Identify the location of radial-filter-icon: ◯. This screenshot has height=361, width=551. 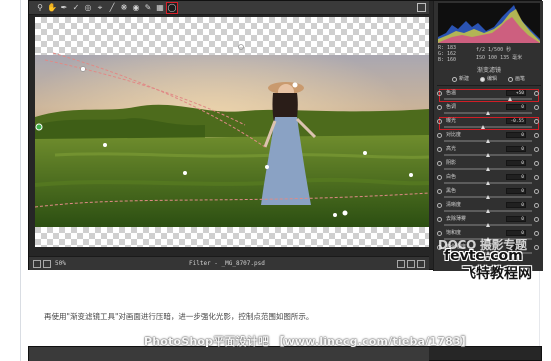
(172, 8).